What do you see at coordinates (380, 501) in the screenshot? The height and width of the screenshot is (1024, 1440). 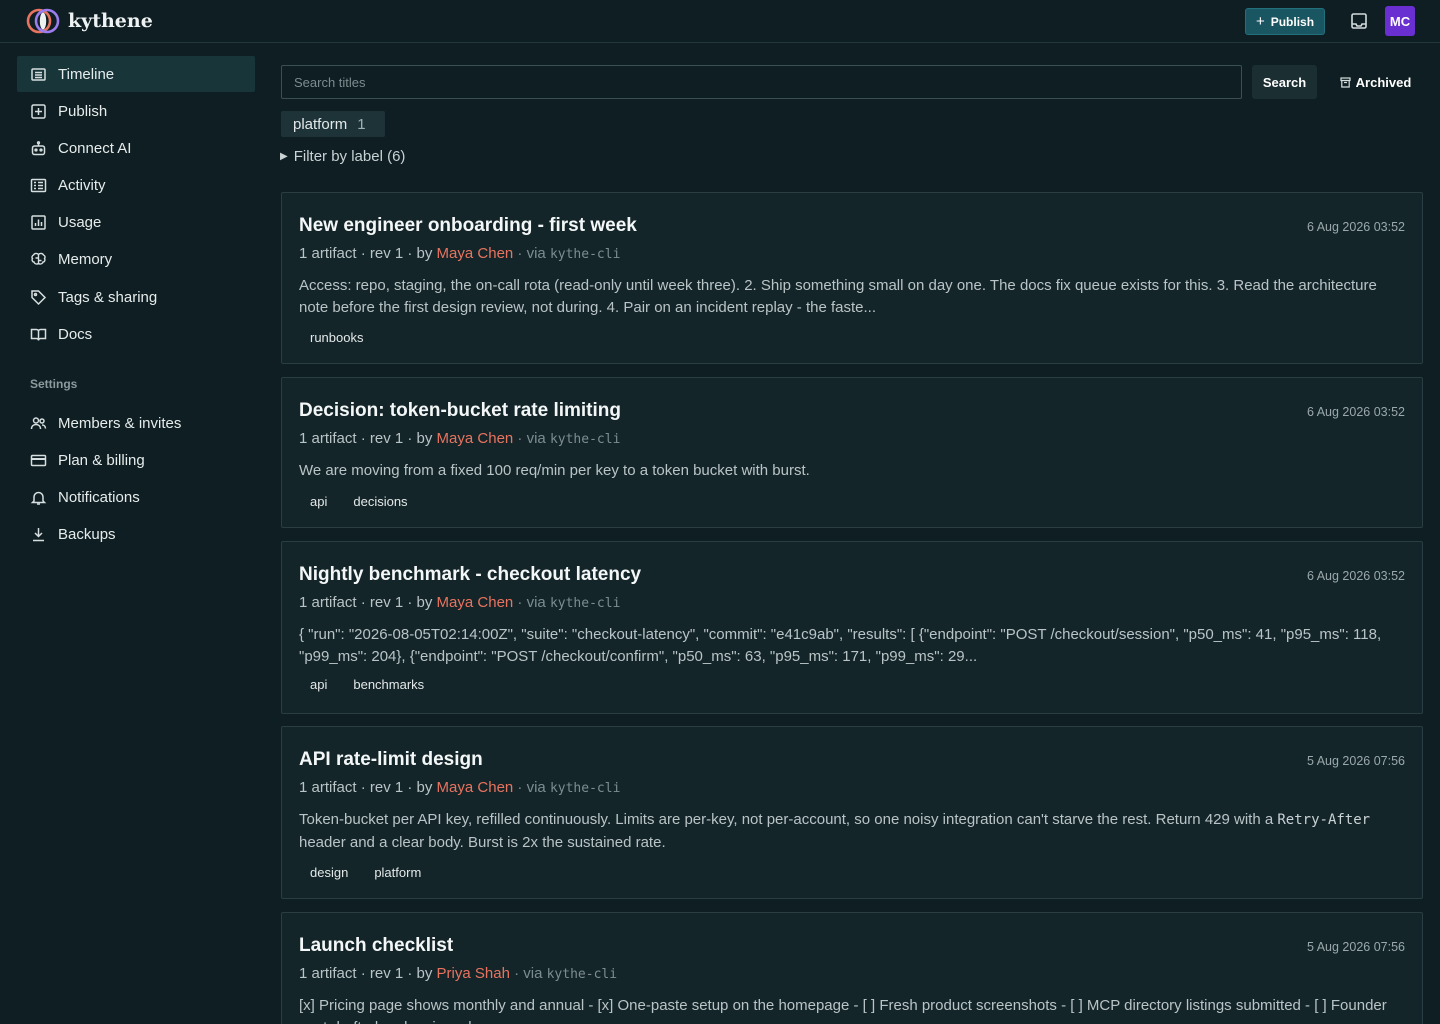 I see `tag-chip: decisions` at bounding box center [380, 501].